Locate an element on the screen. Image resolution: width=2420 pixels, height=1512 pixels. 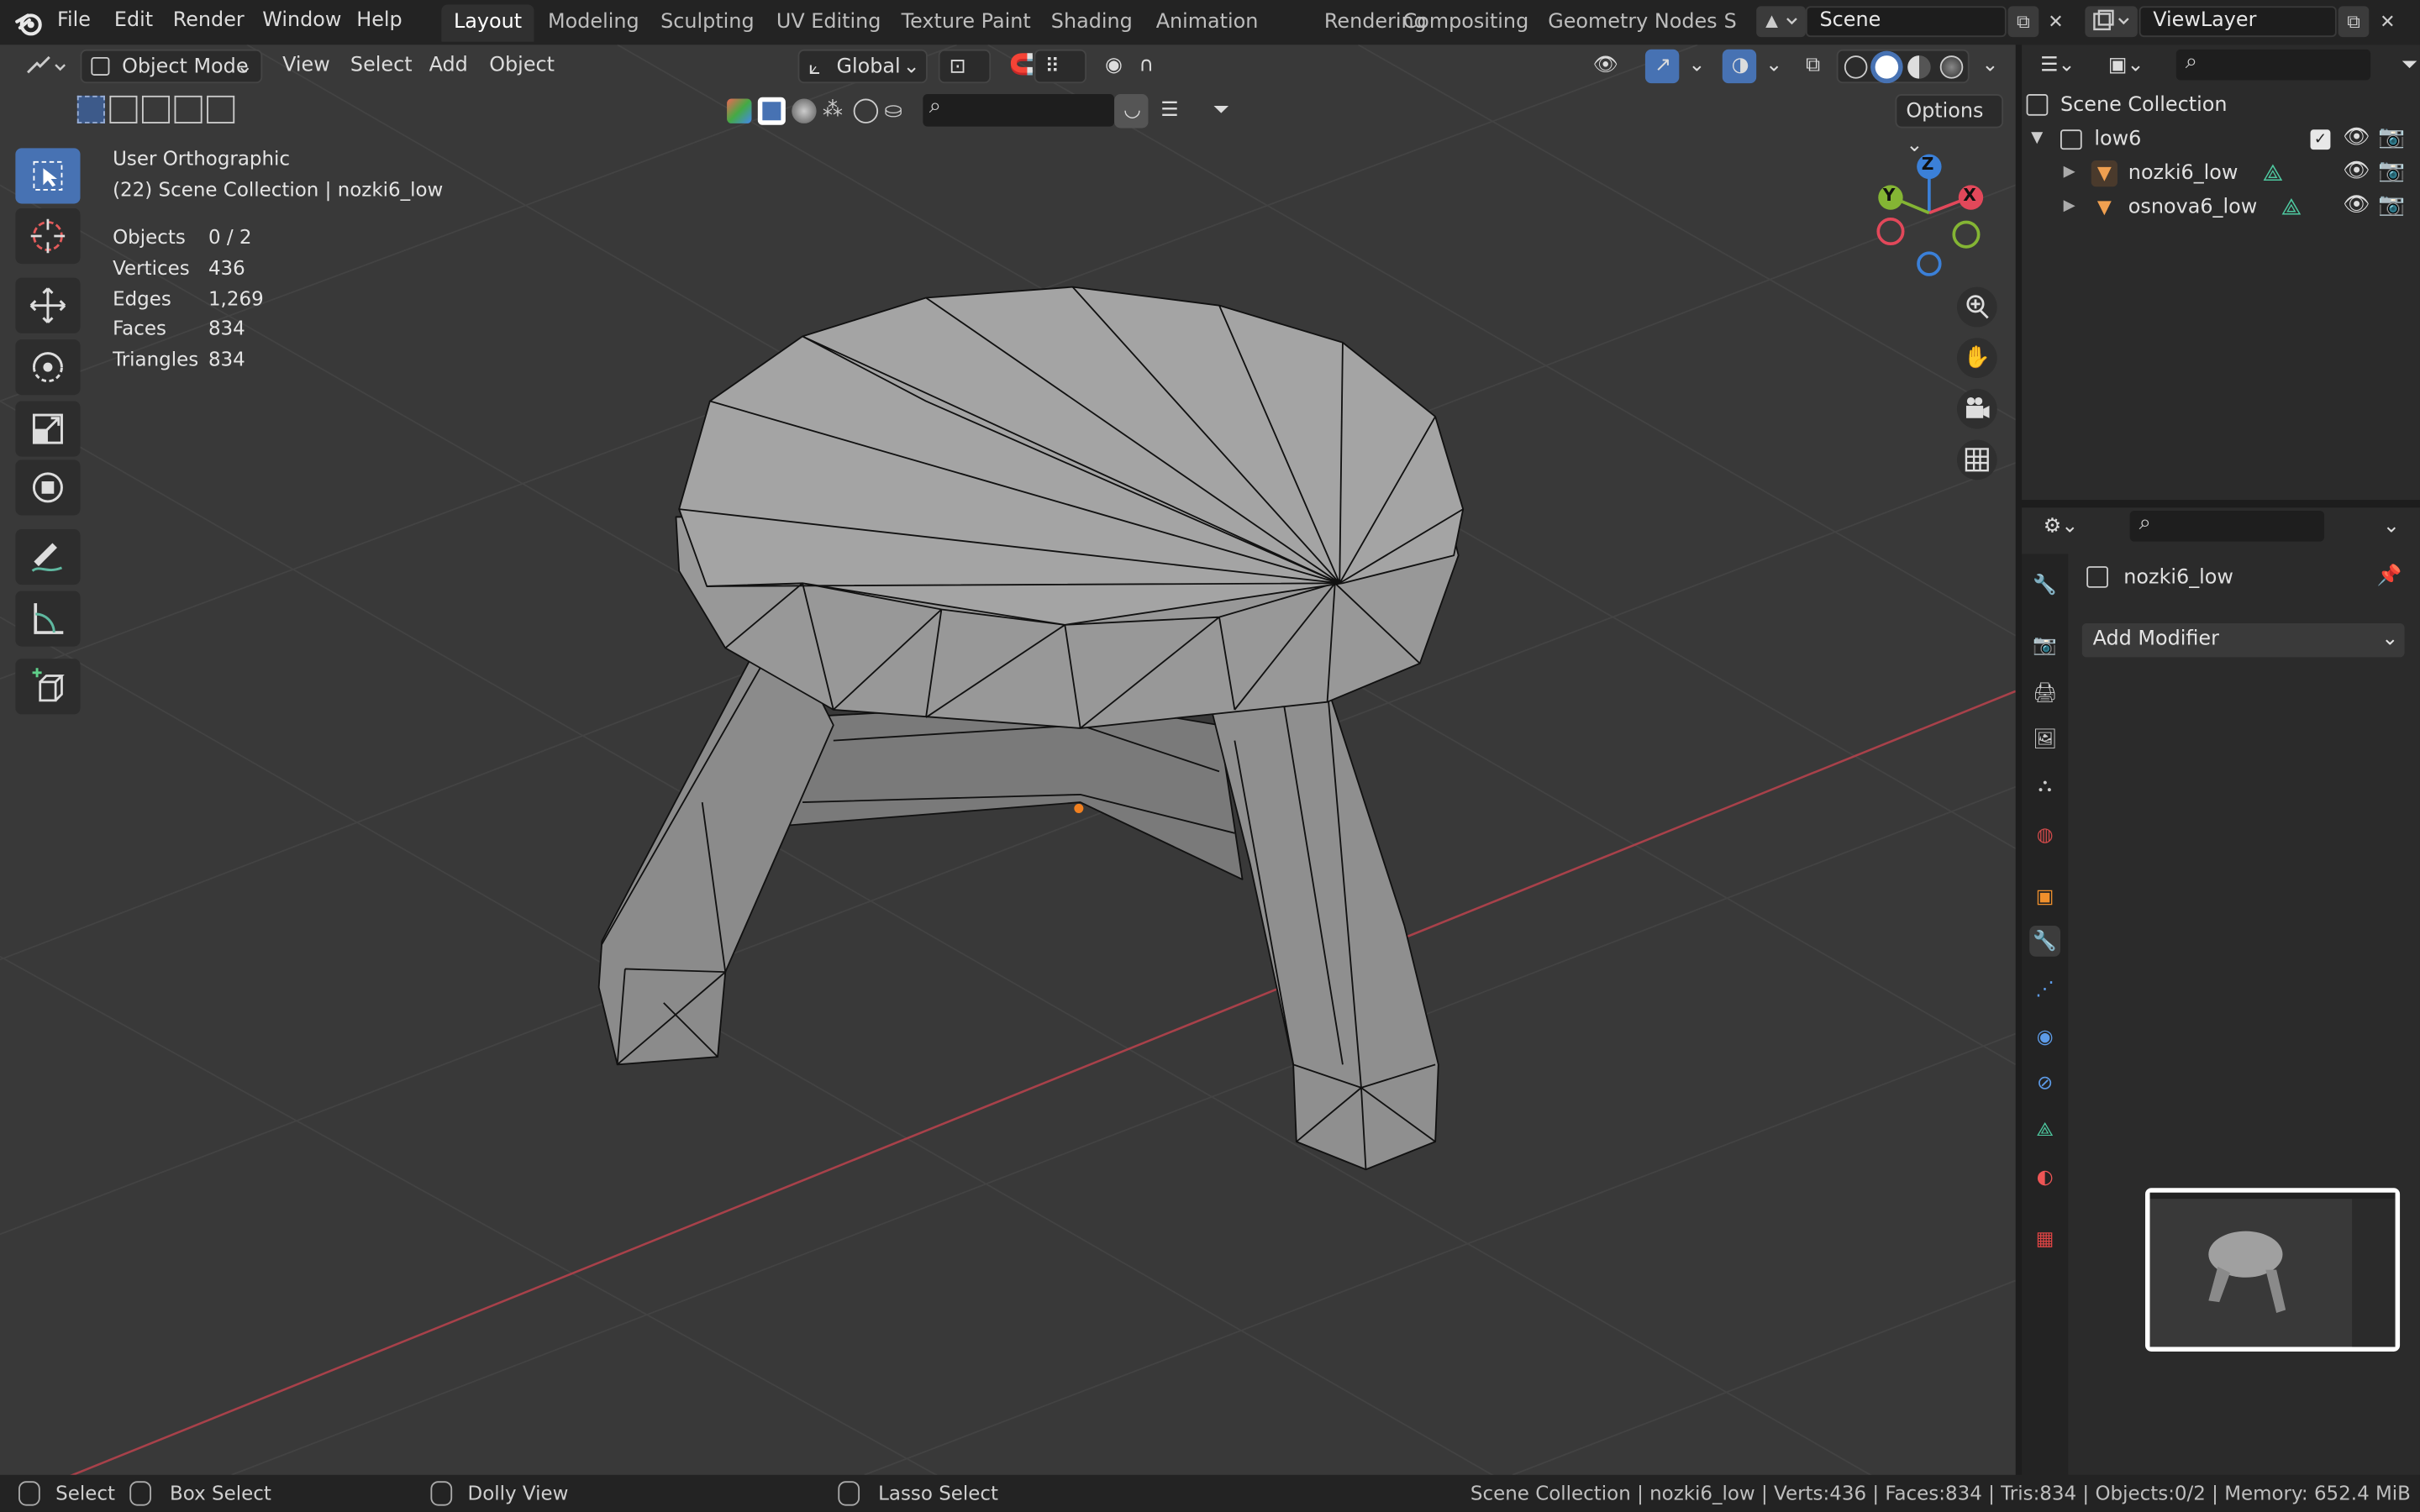
material-shading-icon is located at coordinates (1919, 67).